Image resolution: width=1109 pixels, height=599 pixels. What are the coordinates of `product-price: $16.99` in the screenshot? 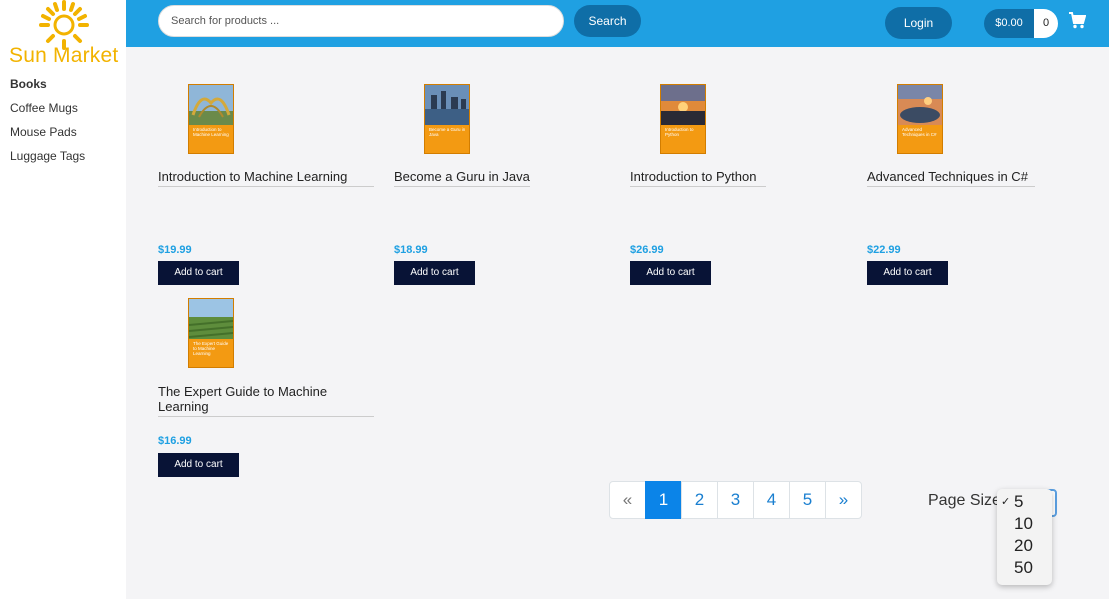 It's located at (175, 441).